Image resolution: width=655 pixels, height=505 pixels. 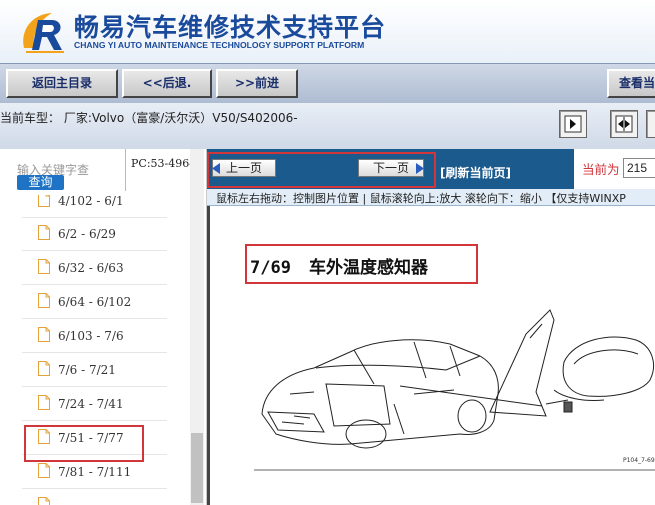 I want to click on pc-range: PC:53-4964, so click(x=164, y=163).